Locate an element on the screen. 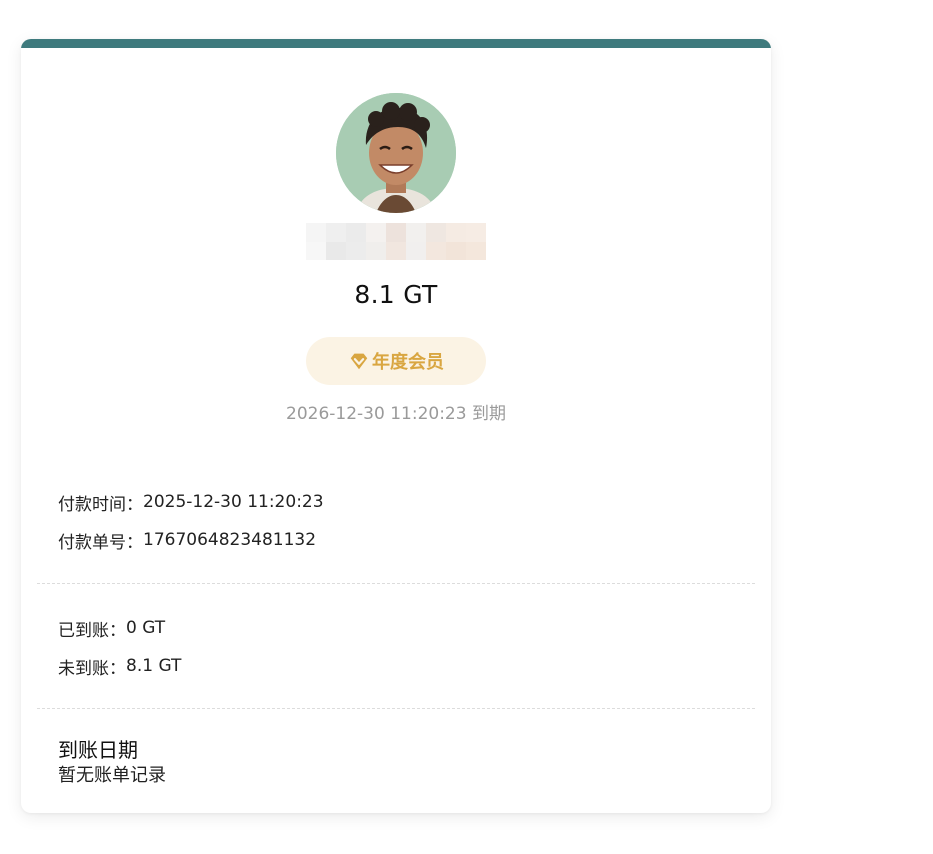 The height and width of the screenshot is (854, 933). membership-badge: 年度会员 is located at coordinates (396, 361).